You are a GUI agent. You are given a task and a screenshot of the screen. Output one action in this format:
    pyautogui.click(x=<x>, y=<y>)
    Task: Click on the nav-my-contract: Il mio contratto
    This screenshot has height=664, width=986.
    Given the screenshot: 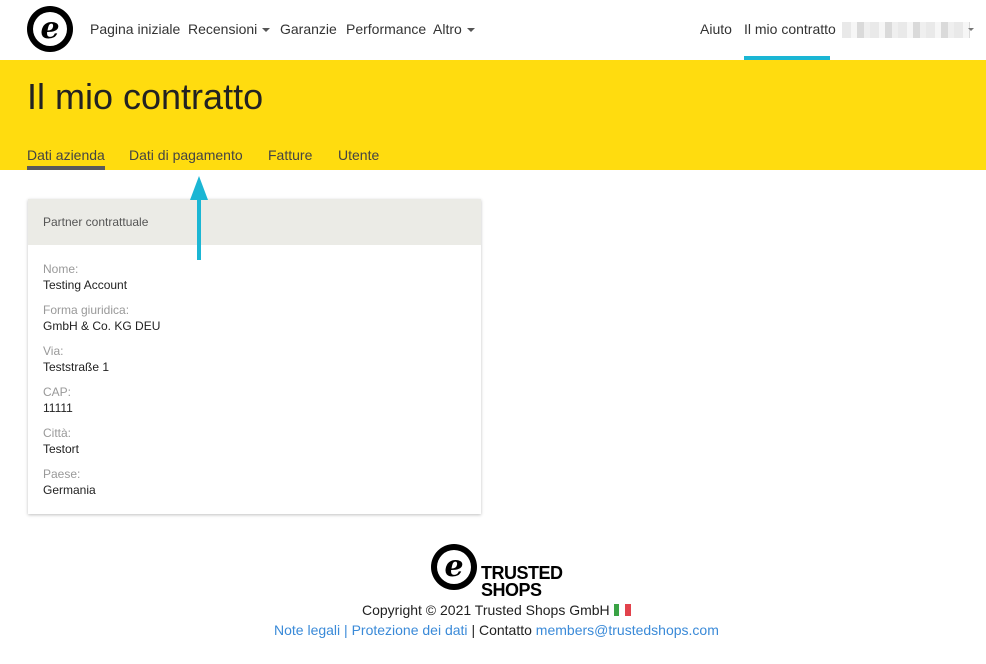 What is the action you would take?
    pyautogui.click(x=790, y=29)
    